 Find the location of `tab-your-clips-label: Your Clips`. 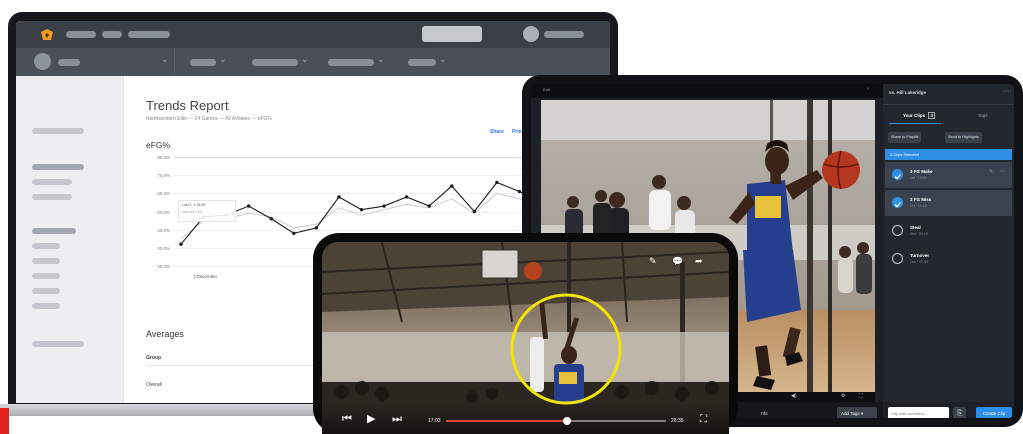

tab-your-clips-label: Your Clips is located at coordinates (914, 115).